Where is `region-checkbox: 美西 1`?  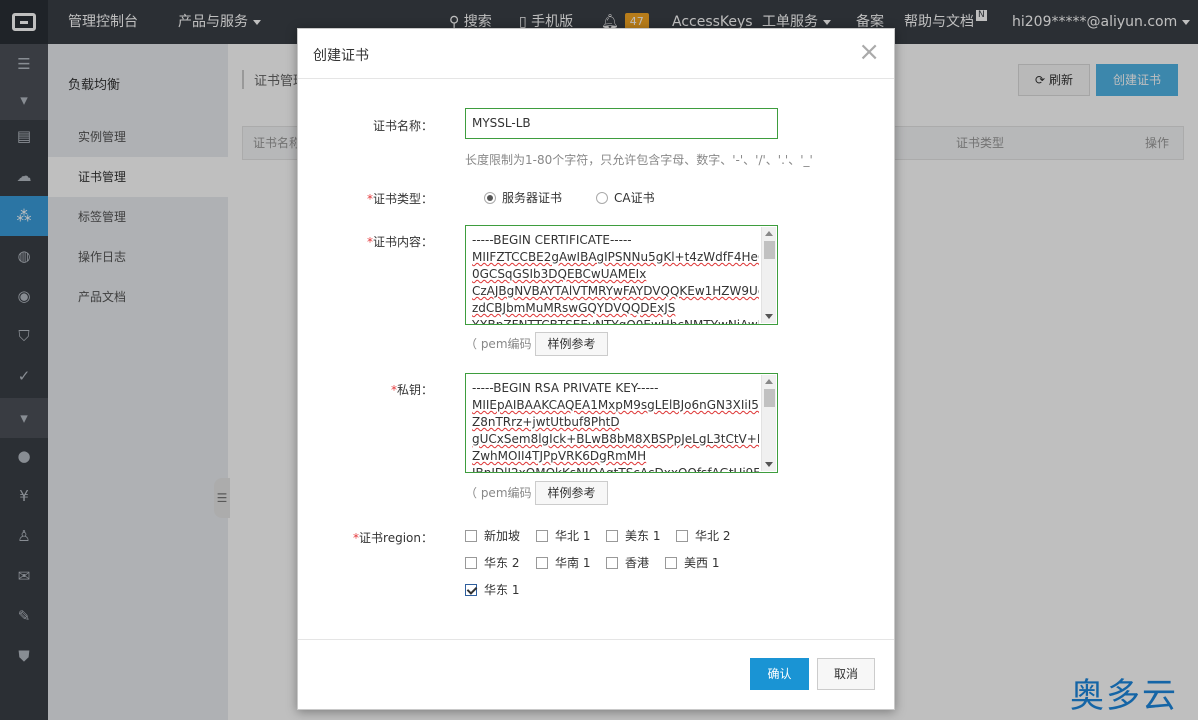 region-checkbox: 美西 1 is located at coordinates (692, 562).